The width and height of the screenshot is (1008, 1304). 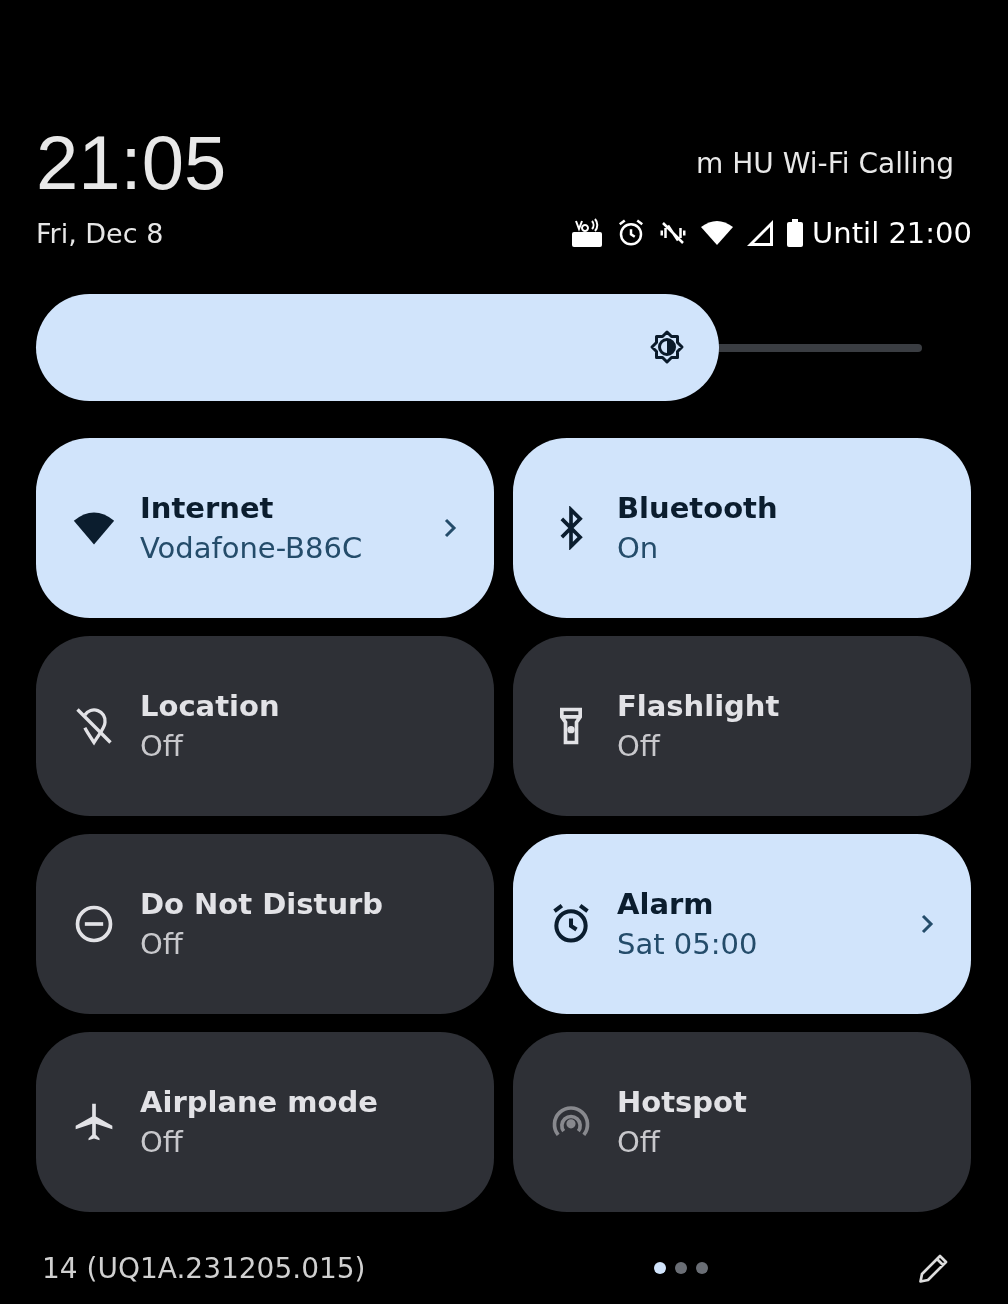 What do you see at coordinates (210, 706) in the screenshot?
I see `tile-label: Location` at bounding box center [210, 706].